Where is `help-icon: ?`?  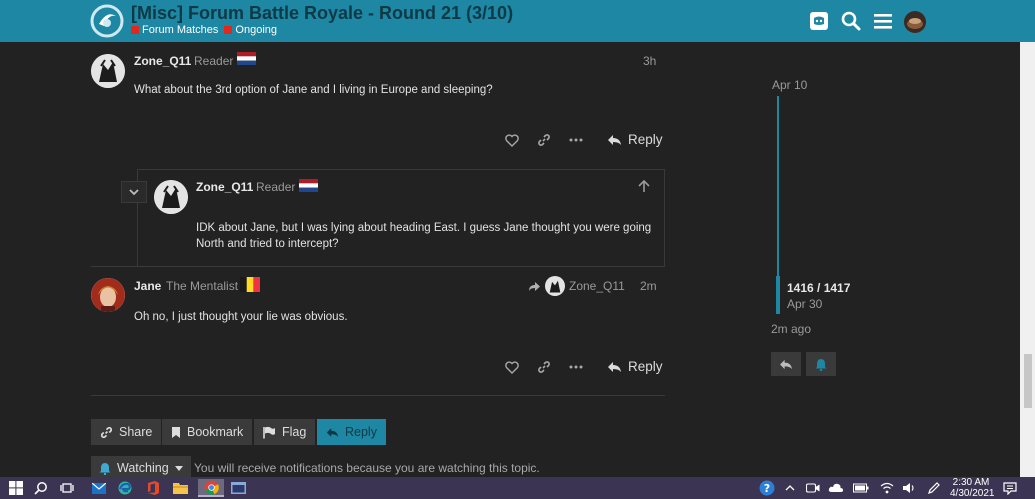 help-icon: ? is located at coordinates (767, 488).